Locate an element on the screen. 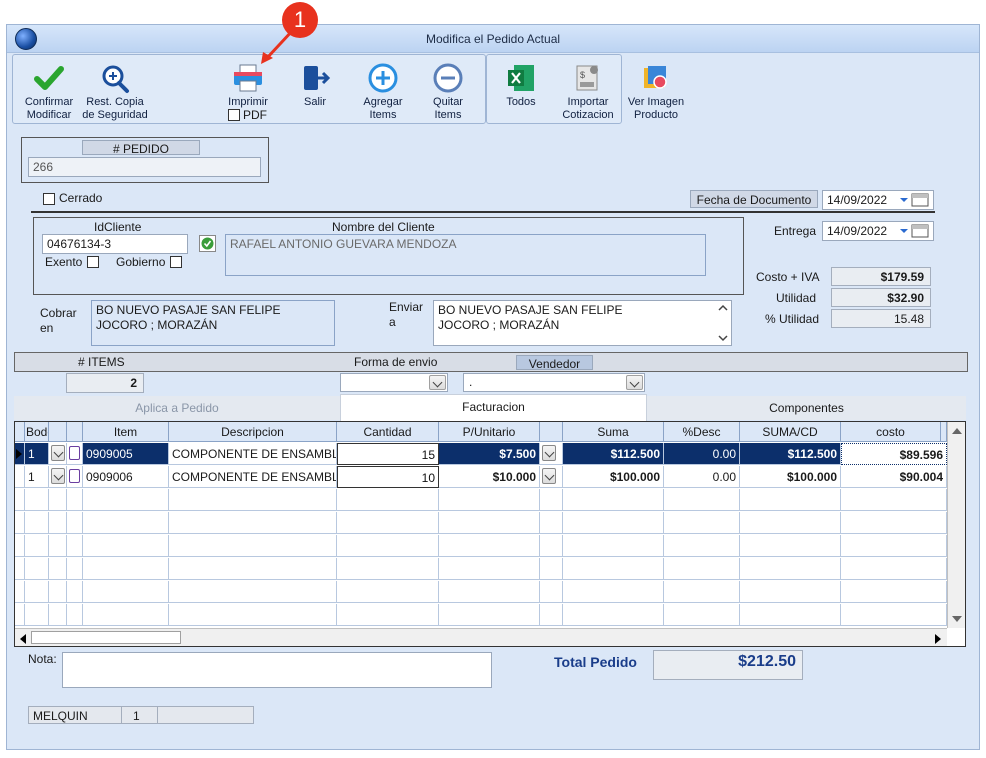 This screenshot has width=986, height=758. scroll-up-icon is located at coordinates (957, 431).